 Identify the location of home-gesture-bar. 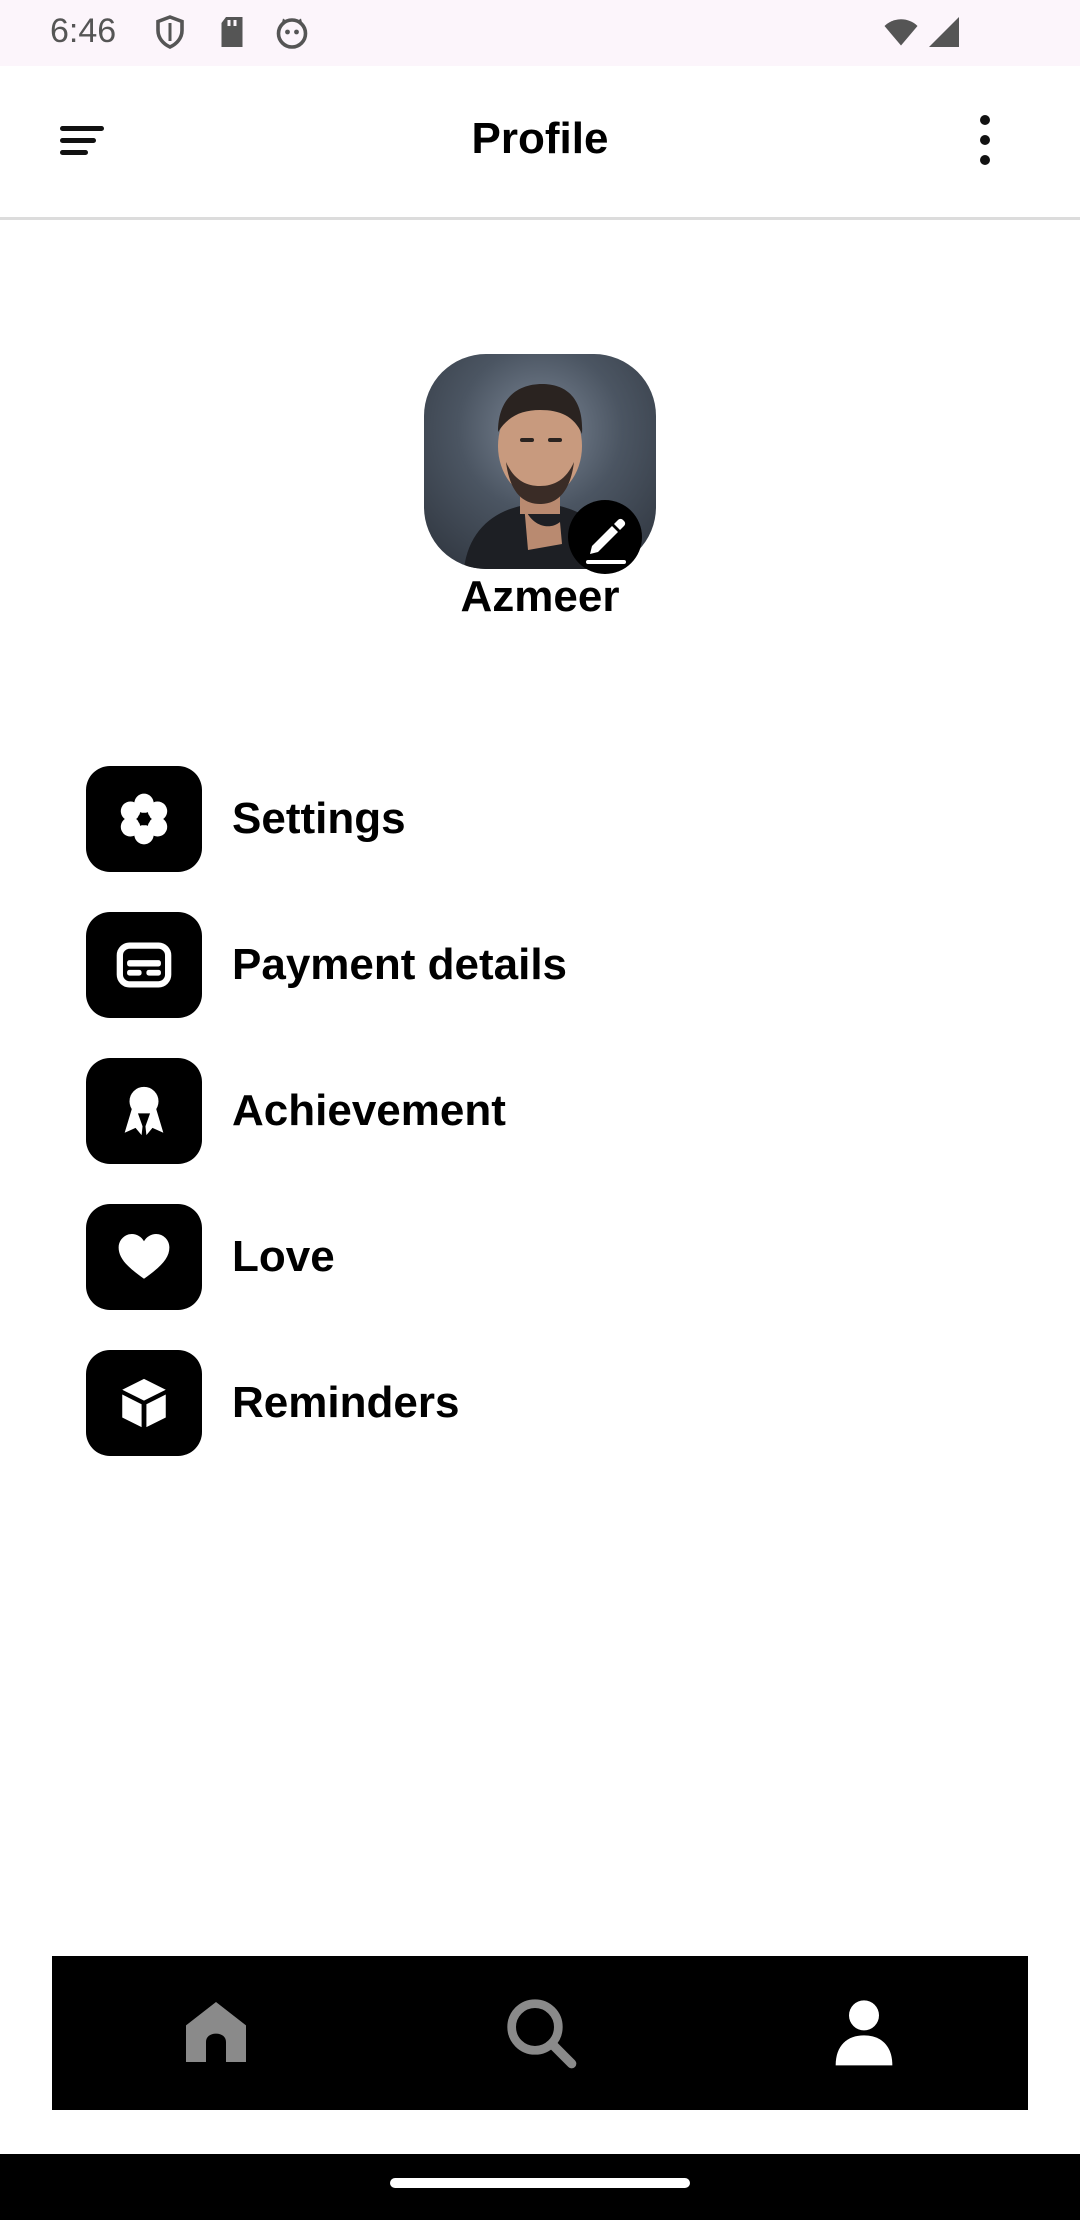
(540, 2183).